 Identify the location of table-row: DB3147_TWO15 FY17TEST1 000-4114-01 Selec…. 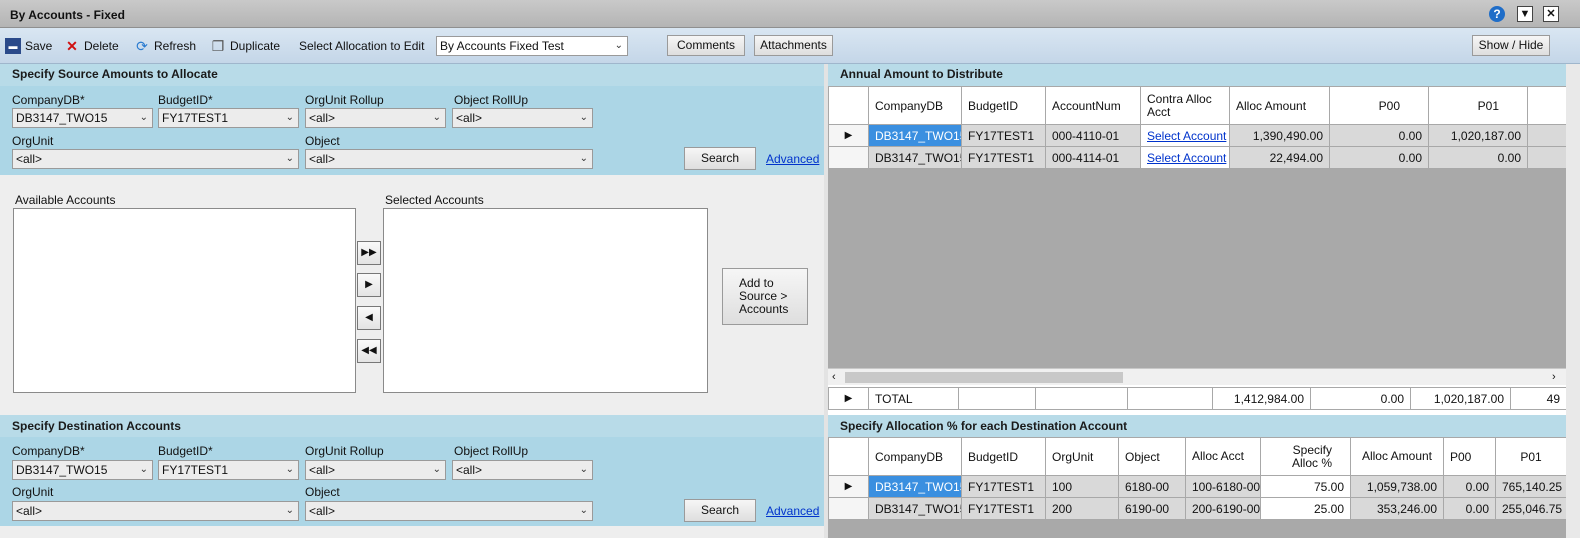
(1197, 157).